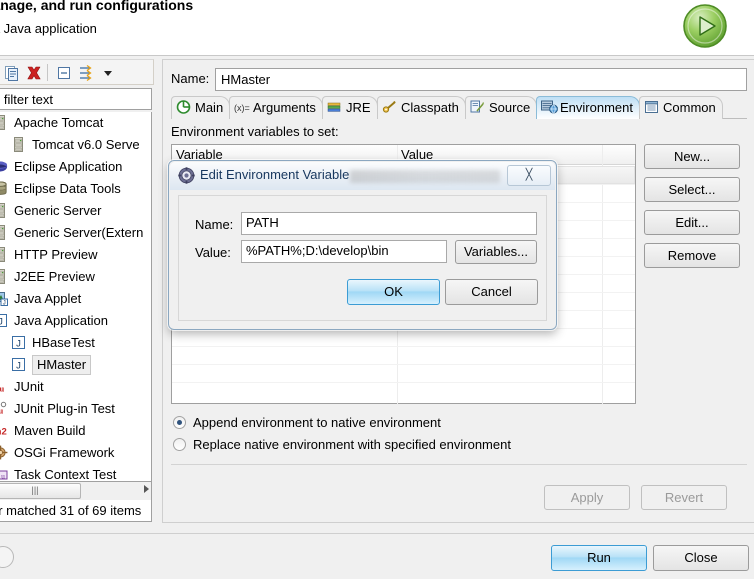 This screenshot has width=754, height=579. Describe the element at coordinates (47, 72) in the screenshot. I see `toolbar-divider` at that location.